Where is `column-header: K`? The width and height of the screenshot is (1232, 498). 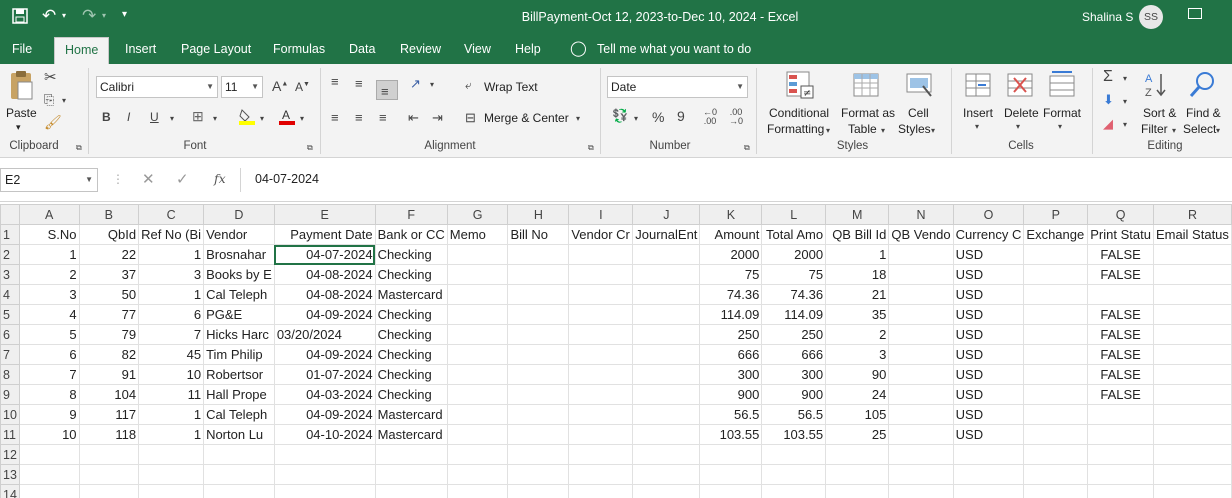
column-header: K is located at coordinates (731, 214).